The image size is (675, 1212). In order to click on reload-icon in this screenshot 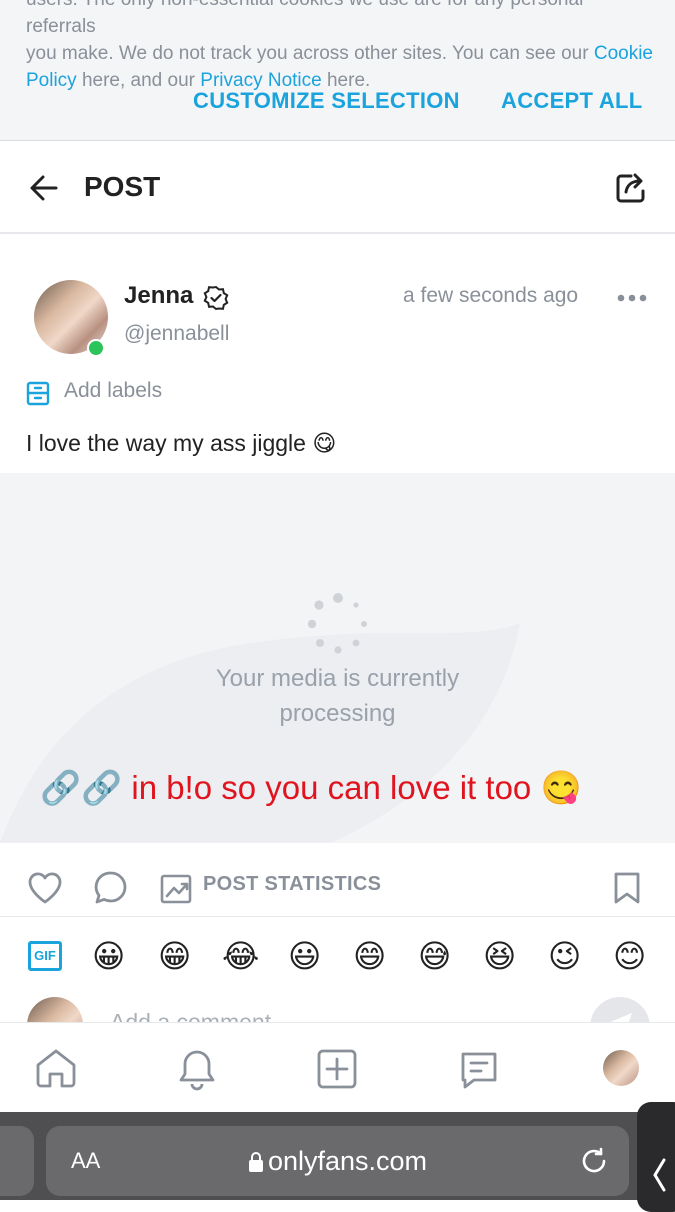, I will do `click(594, 1161)`.